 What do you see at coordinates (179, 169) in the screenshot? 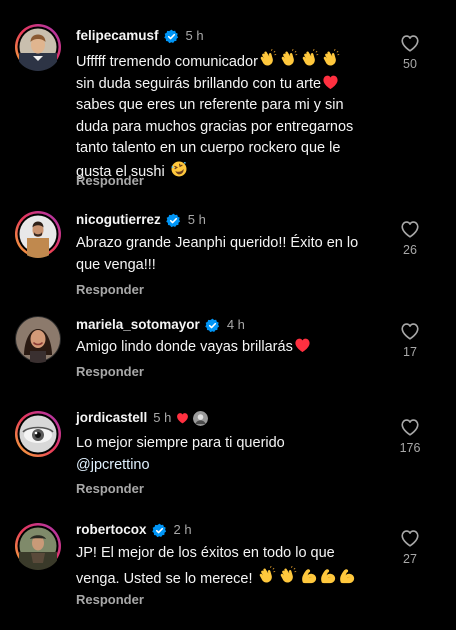
I see `rolling-on-floor-laughing-emoji` at bounding box center [179, 169].